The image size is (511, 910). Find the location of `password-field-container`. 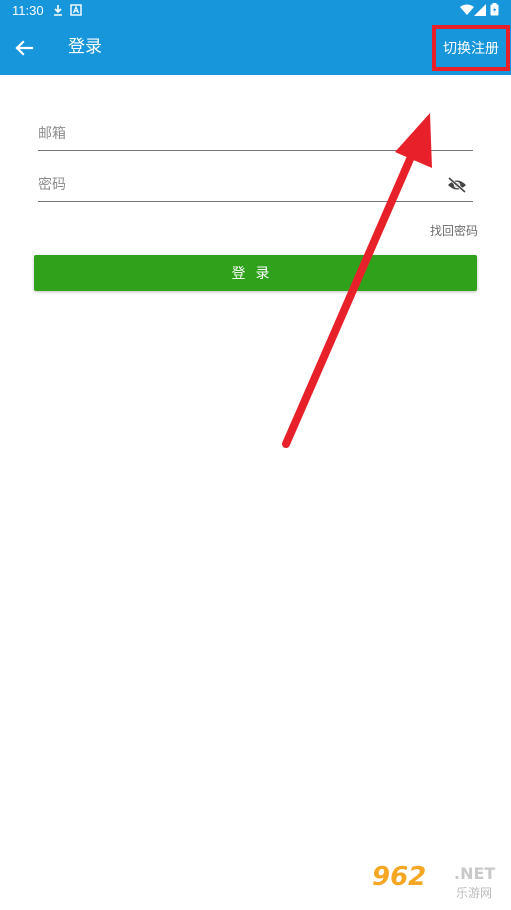

password-field-container is located at coordinates (255, 186).